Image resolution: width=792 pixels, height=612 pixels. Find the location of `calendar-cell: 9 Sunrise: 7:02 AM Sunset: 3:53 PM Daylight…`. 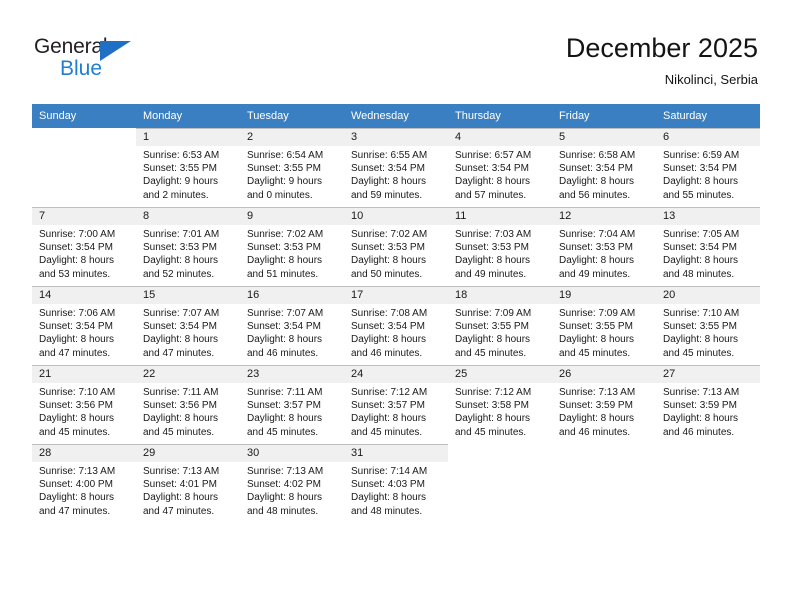

calendar-cell: 9 Sunrise: 7:02 AM Sunset: 3:53 PM Daylight… is located at coordinates (292, 246).